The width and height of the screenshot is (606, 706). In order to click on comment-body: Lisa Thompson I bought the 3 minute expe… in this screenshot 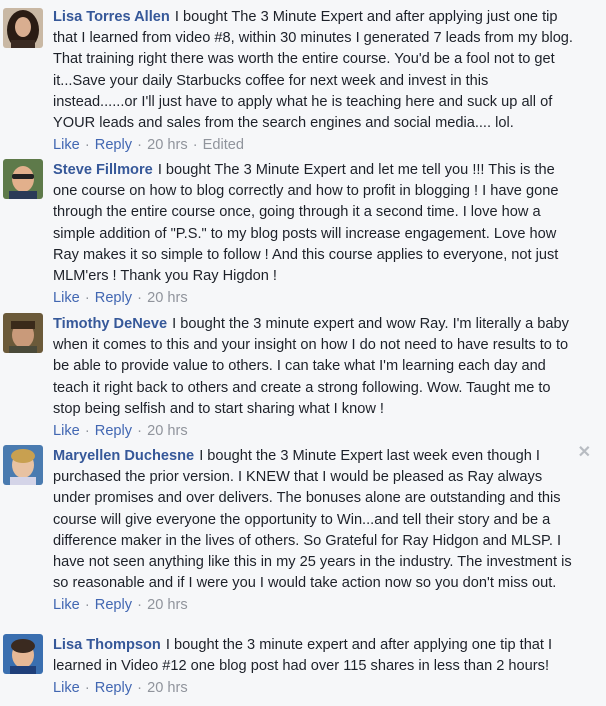, I will do `click(313, 667)`.